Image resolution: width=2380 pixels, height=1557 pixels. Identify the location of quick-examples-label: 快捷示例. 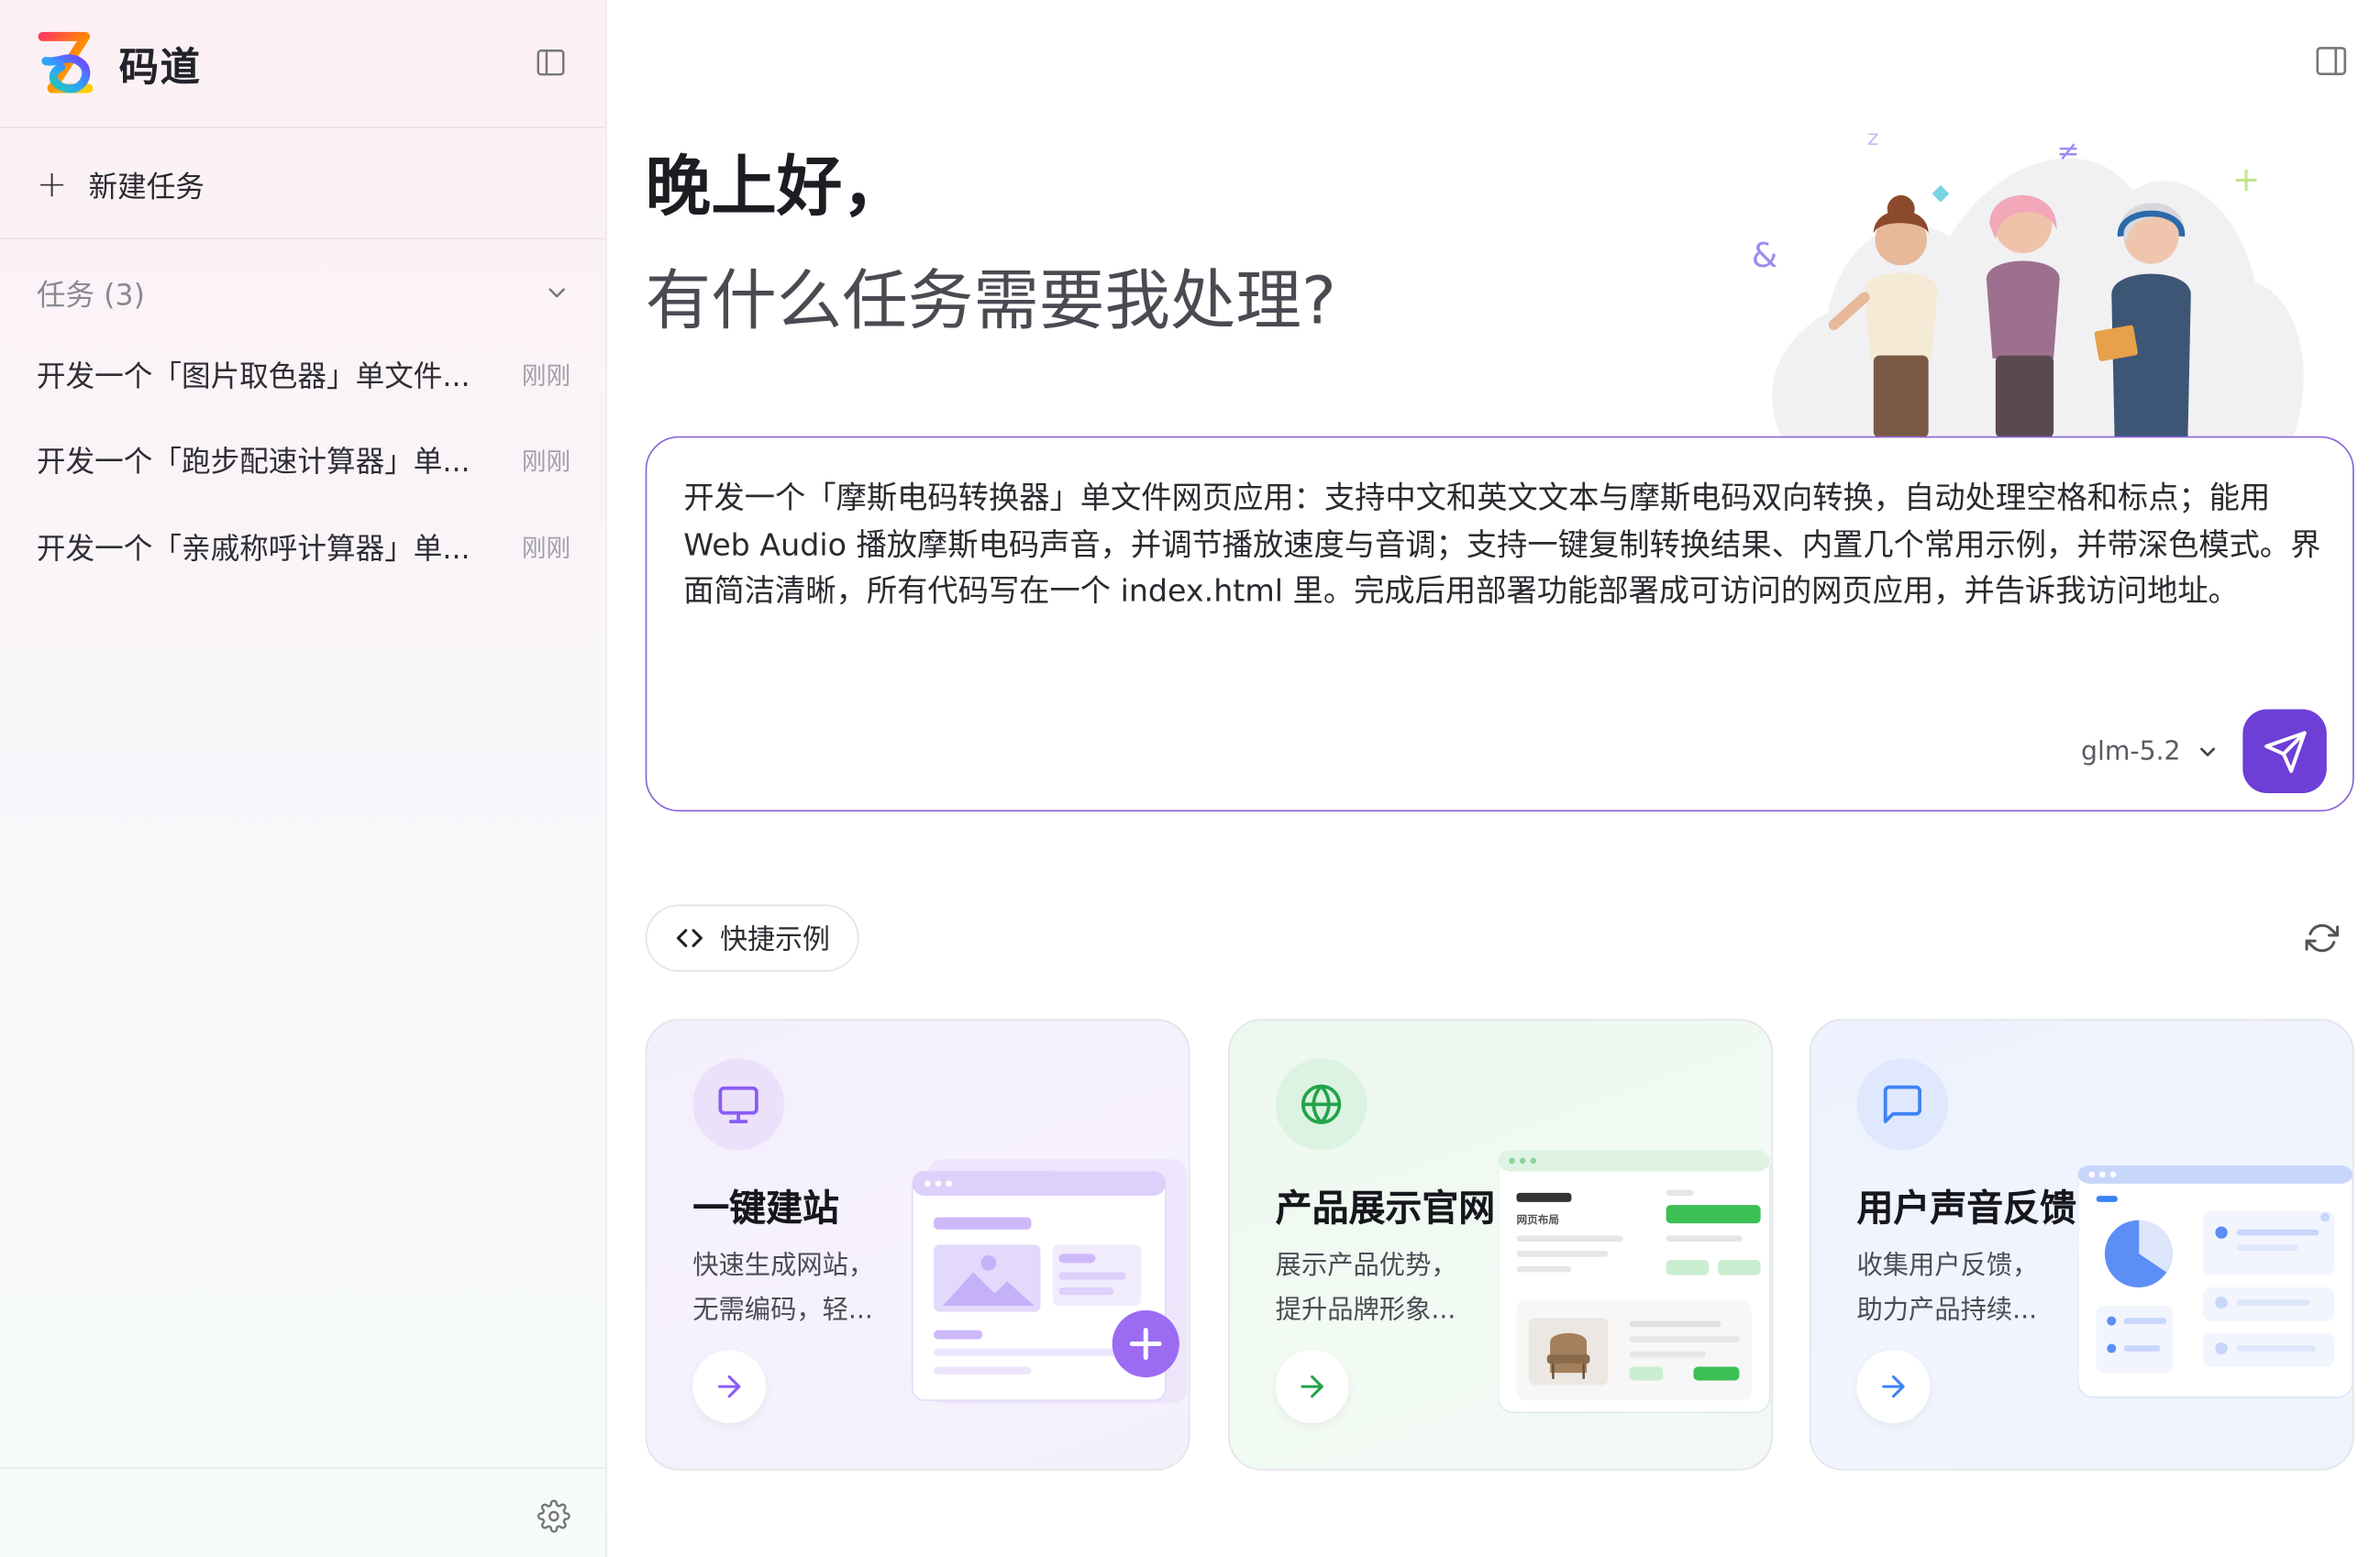
(775, 940).